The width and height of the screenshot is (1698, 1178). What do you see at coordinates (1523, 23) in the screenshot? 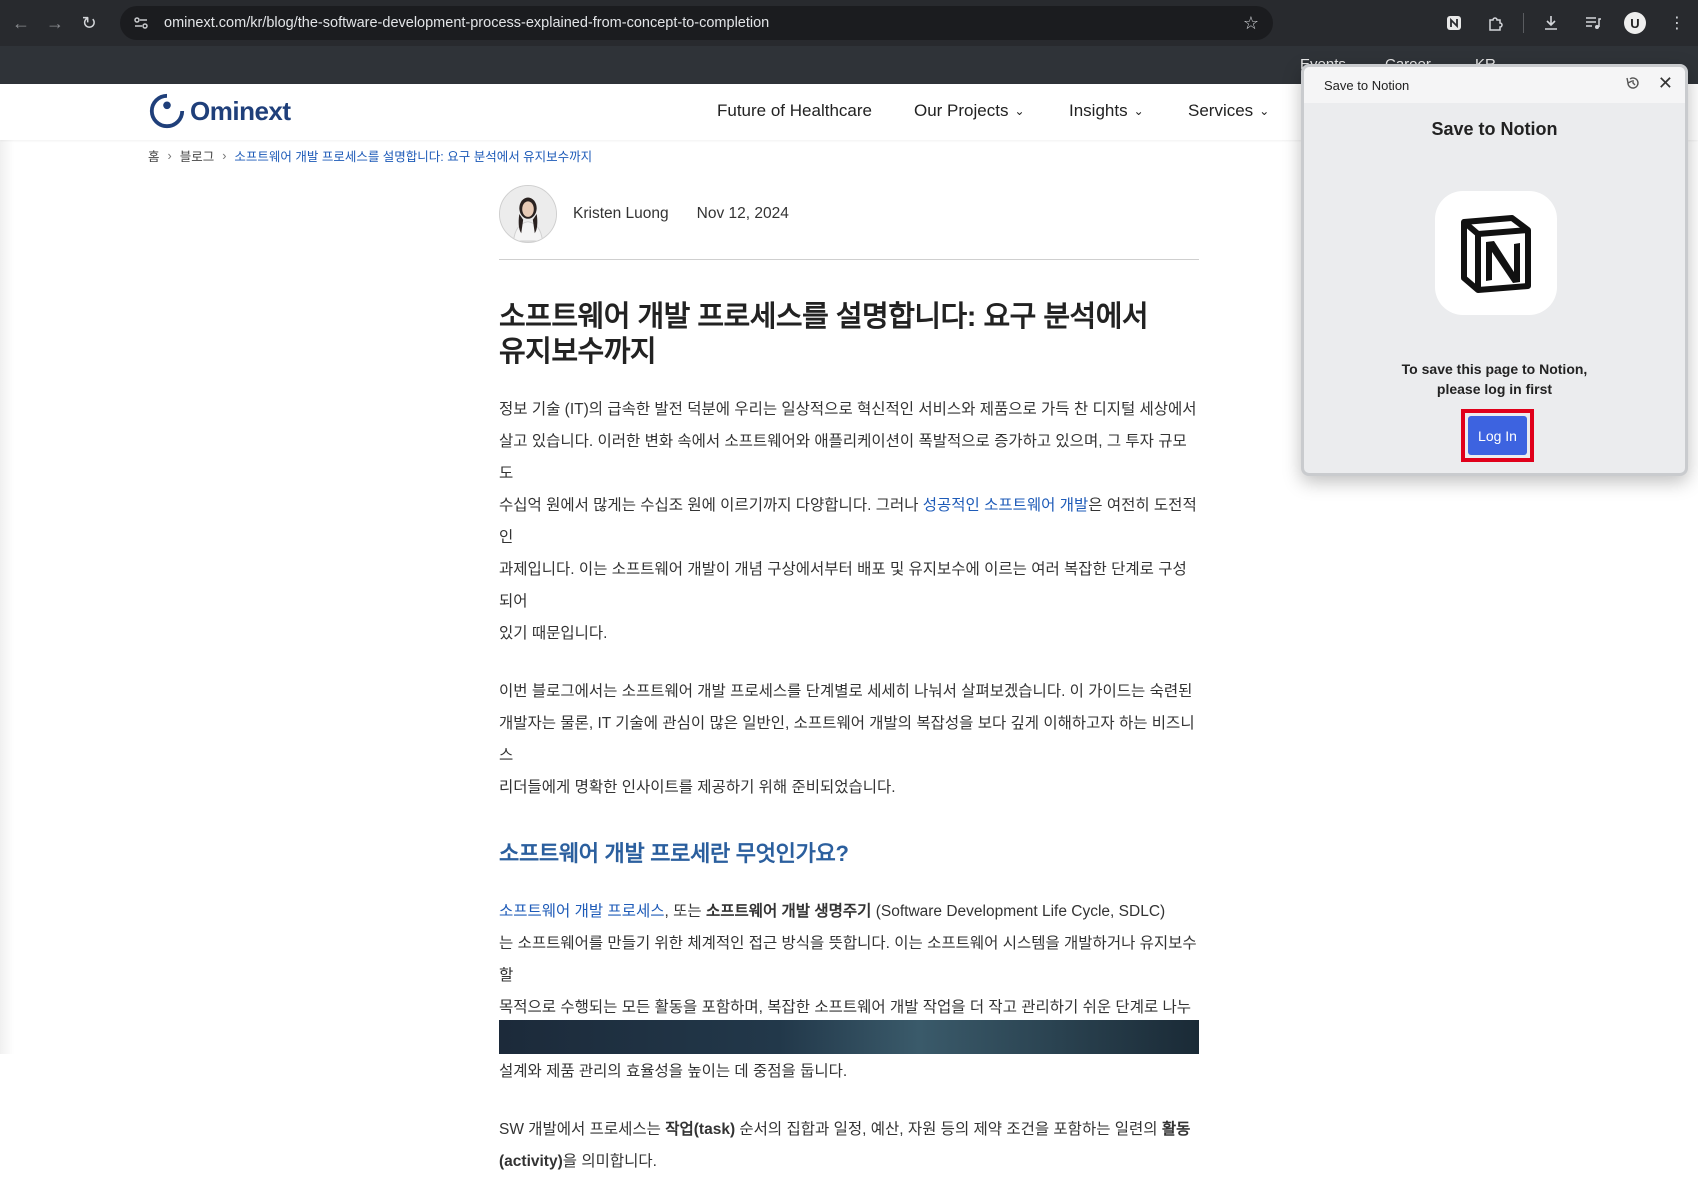
I see `toolbar-separator` at bounding box center [1523, 23].